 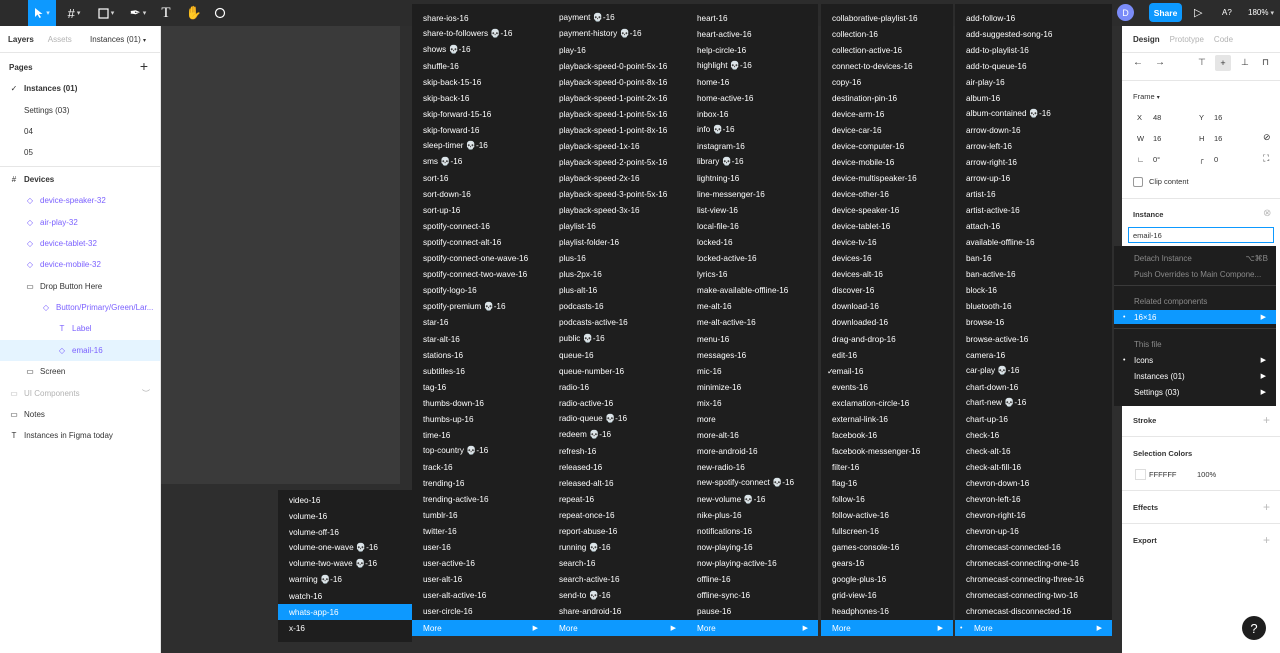 What do you see at coordinates (617, 500) in the screenshot?
I see `icon-menu-item: repeat-16` at bounding box center [617, 500].